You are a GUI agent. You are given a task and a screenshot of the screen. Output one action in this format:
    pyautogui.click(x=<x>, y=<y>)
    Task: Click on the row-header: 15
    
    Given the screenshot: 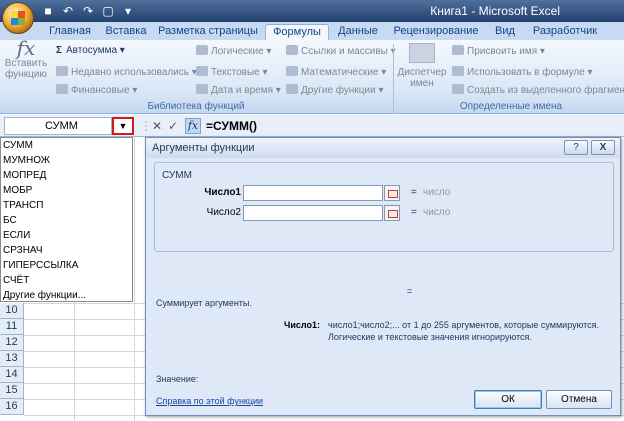 What is the action you would take?
    pyautogui.click(x=12, y=391)
    